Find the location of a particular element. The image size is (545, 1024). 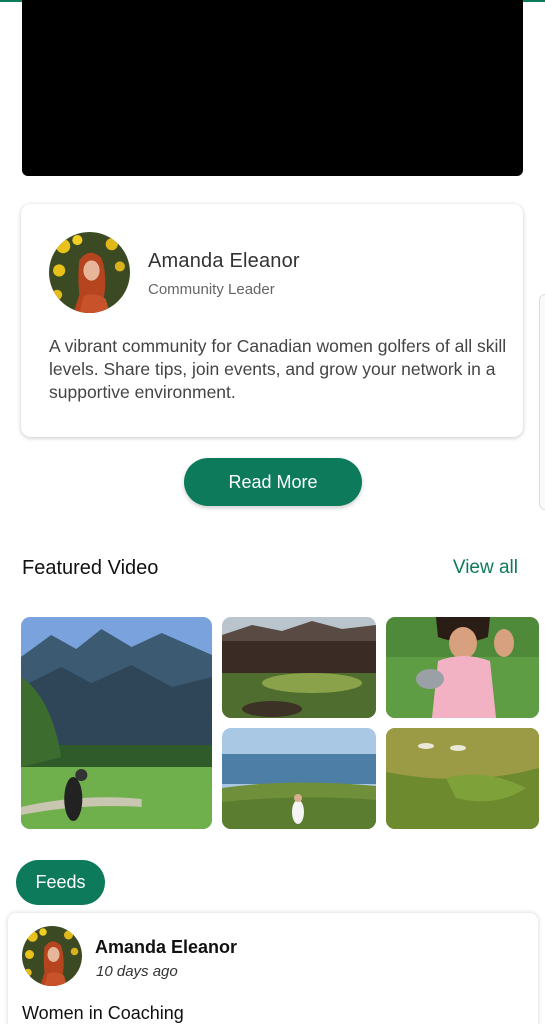

feed-post-title: Women in Coaching is located at coordinates (103, 1013).